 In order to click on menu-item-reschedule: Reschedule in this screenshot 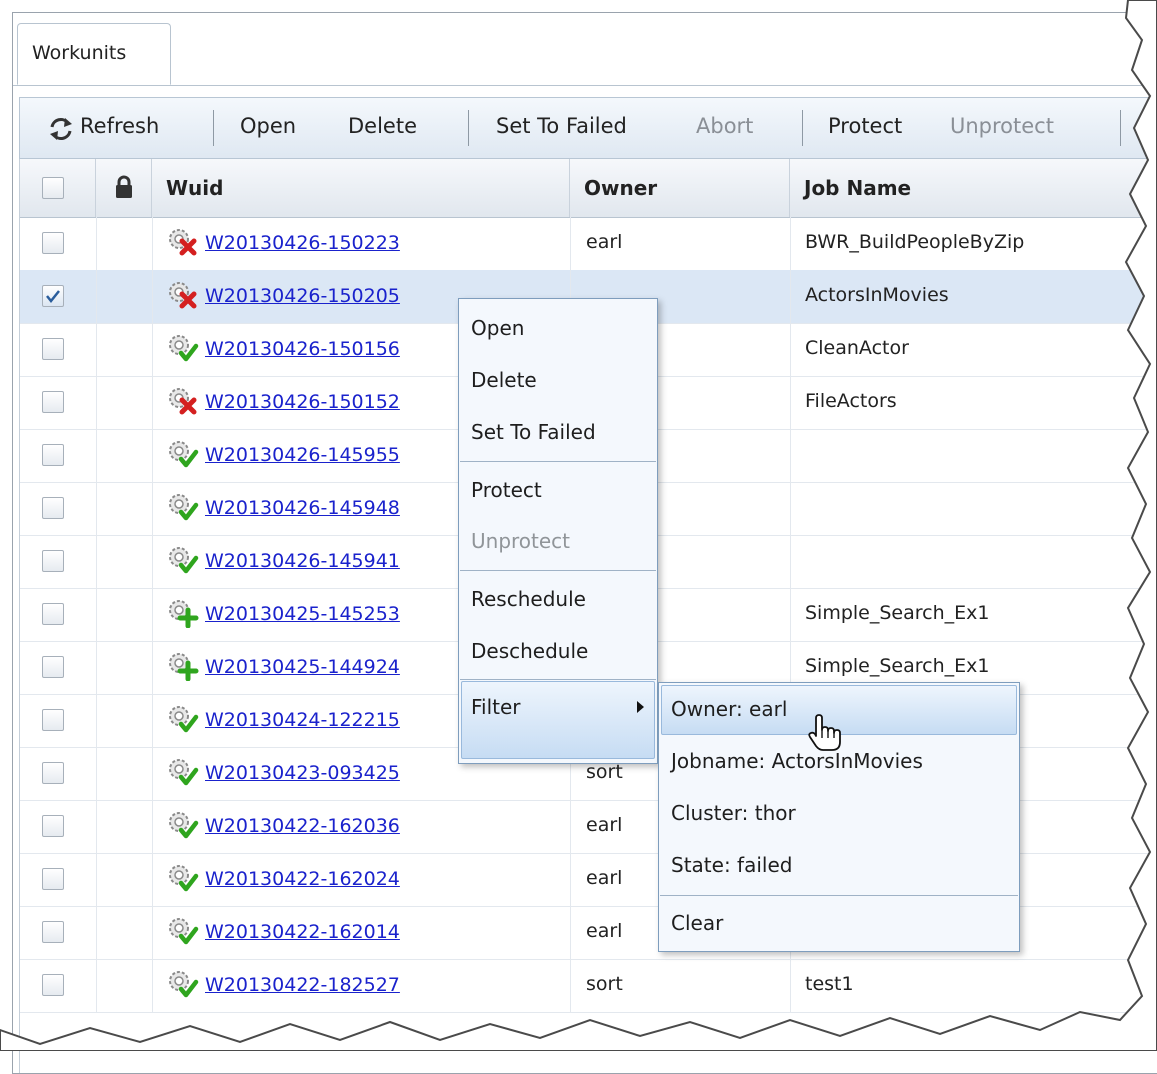, I will do `click(528, 599)`.